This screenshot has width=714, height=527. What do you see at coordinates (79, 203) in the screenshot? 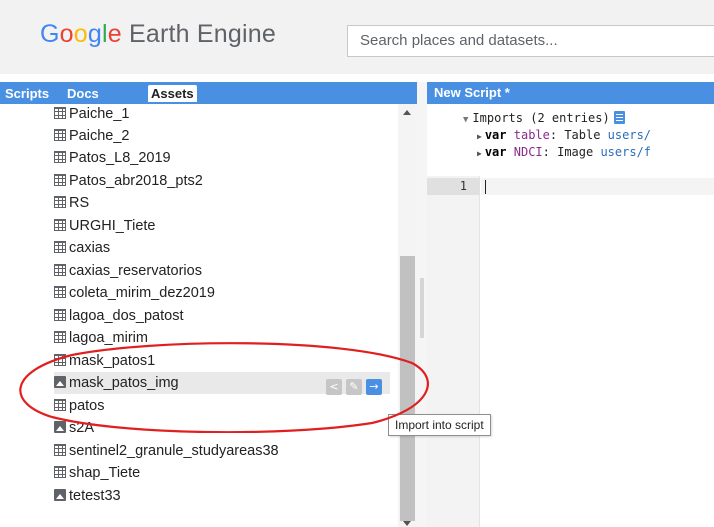
I see `asset-name: RS` at bounding box center [79, 203].